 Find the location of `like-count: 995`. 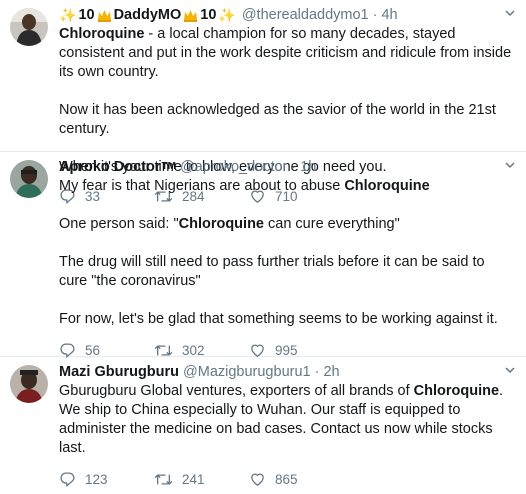

like-count: 995 is located at coordinates (286, 350).